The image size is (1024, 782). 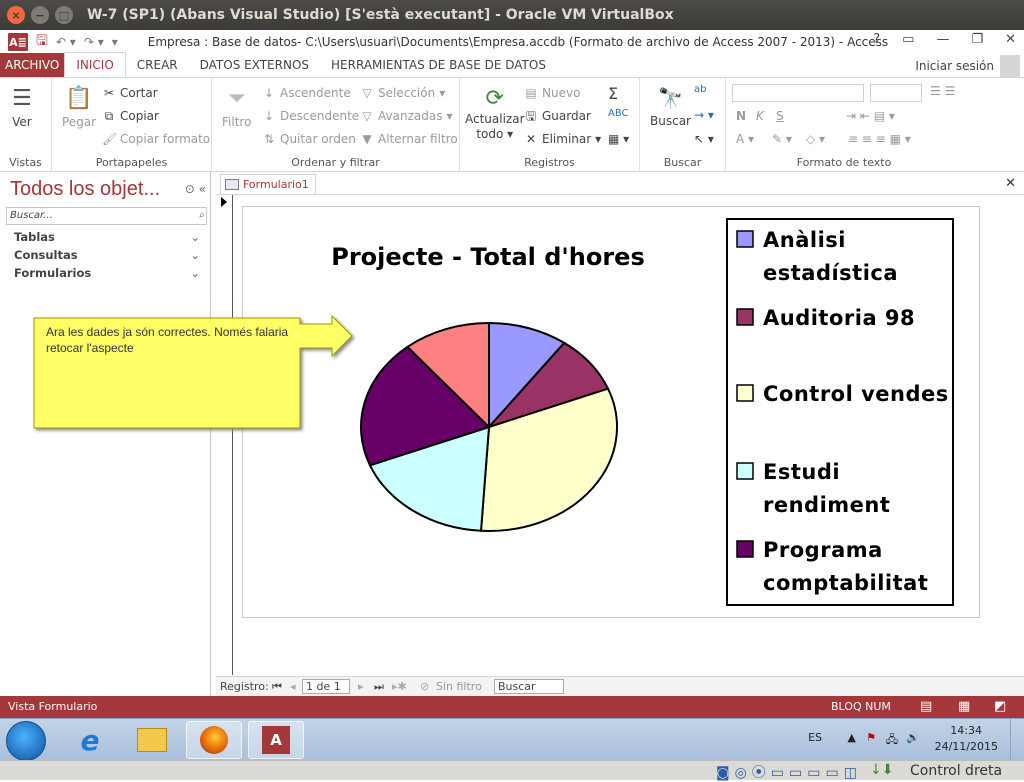 I want to click on close-document-icon: ✕, so click(x=1010, y=183).